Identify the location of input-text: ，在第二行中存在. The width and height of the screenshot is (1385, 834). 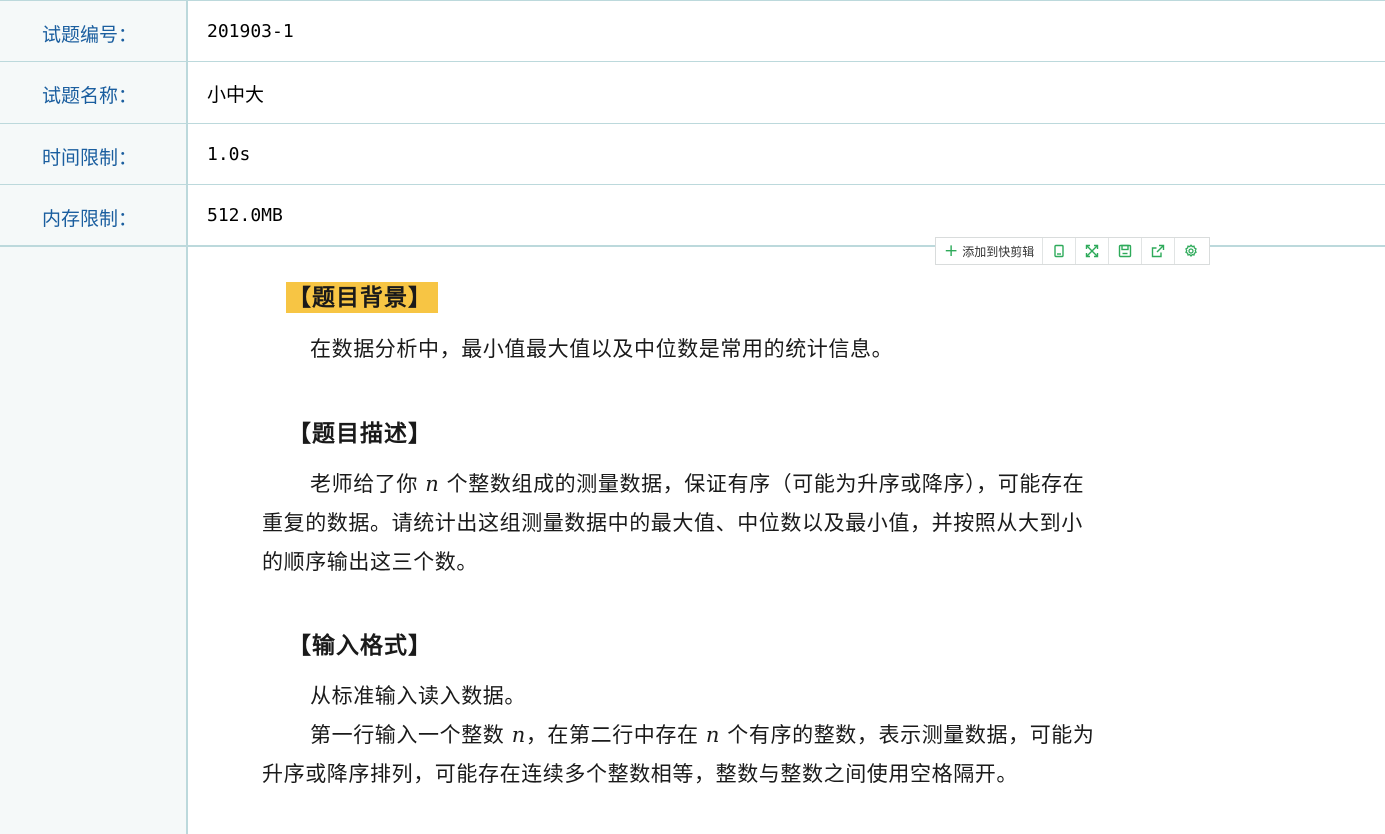
(615, 735).